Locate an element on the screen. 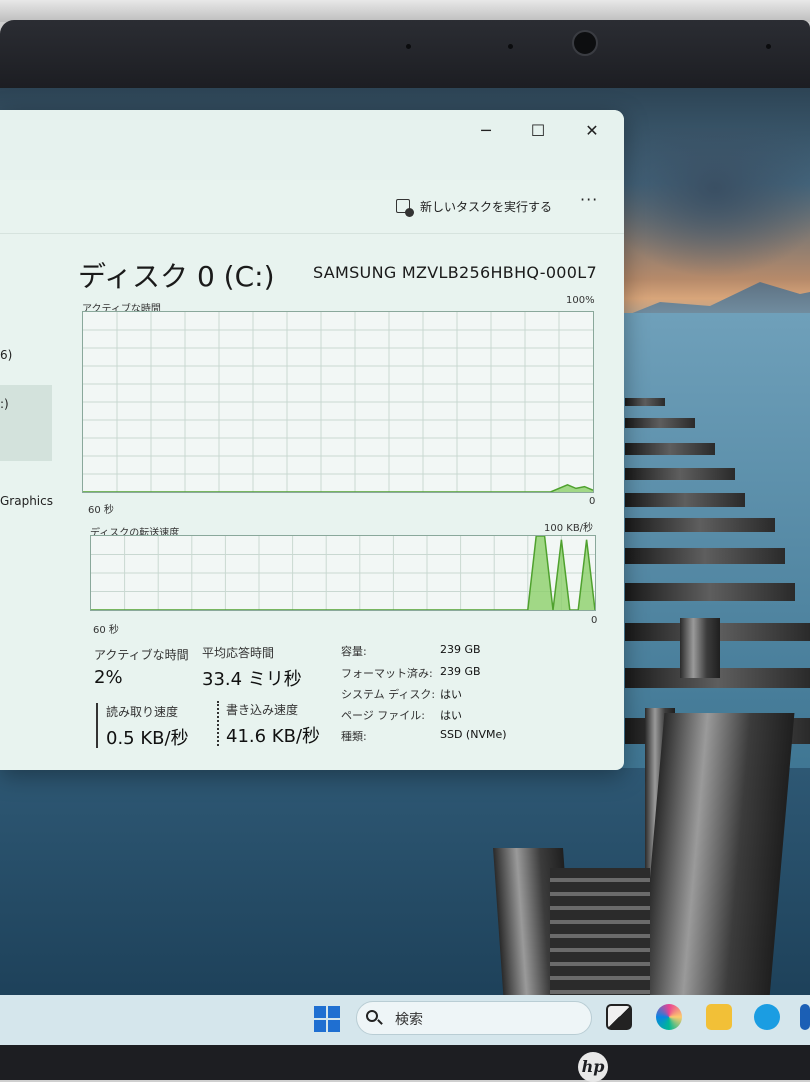  wallpaper-mountain is located at coordinates (715, 300).